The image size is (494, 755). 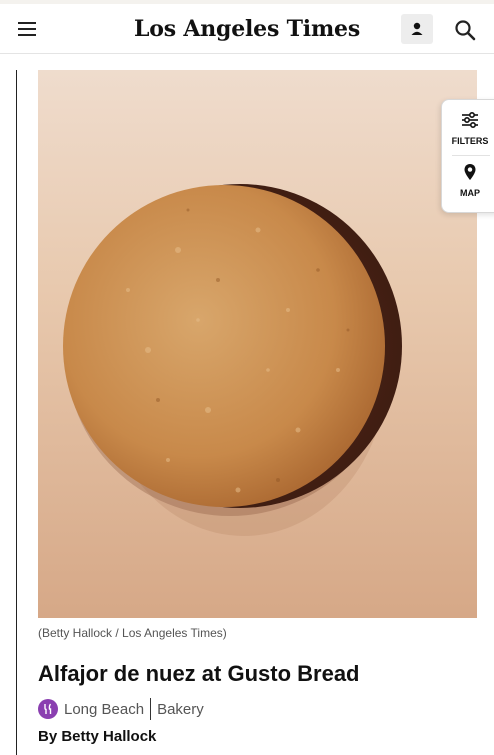 I want to click on site-logo: Los Angeles Times, so click(x=247, y=29).